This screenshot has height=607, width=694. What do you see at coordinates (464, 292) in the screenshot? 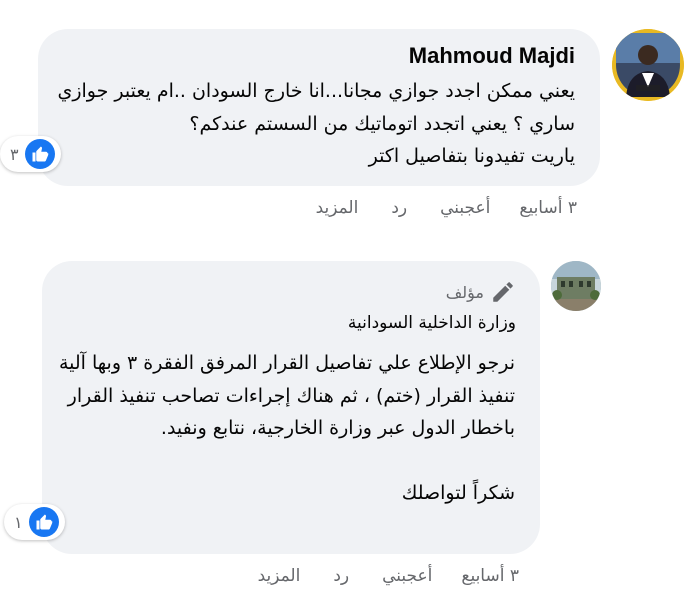
I see `author-badge-label: مؤلف` at bounding box center [464, 292].